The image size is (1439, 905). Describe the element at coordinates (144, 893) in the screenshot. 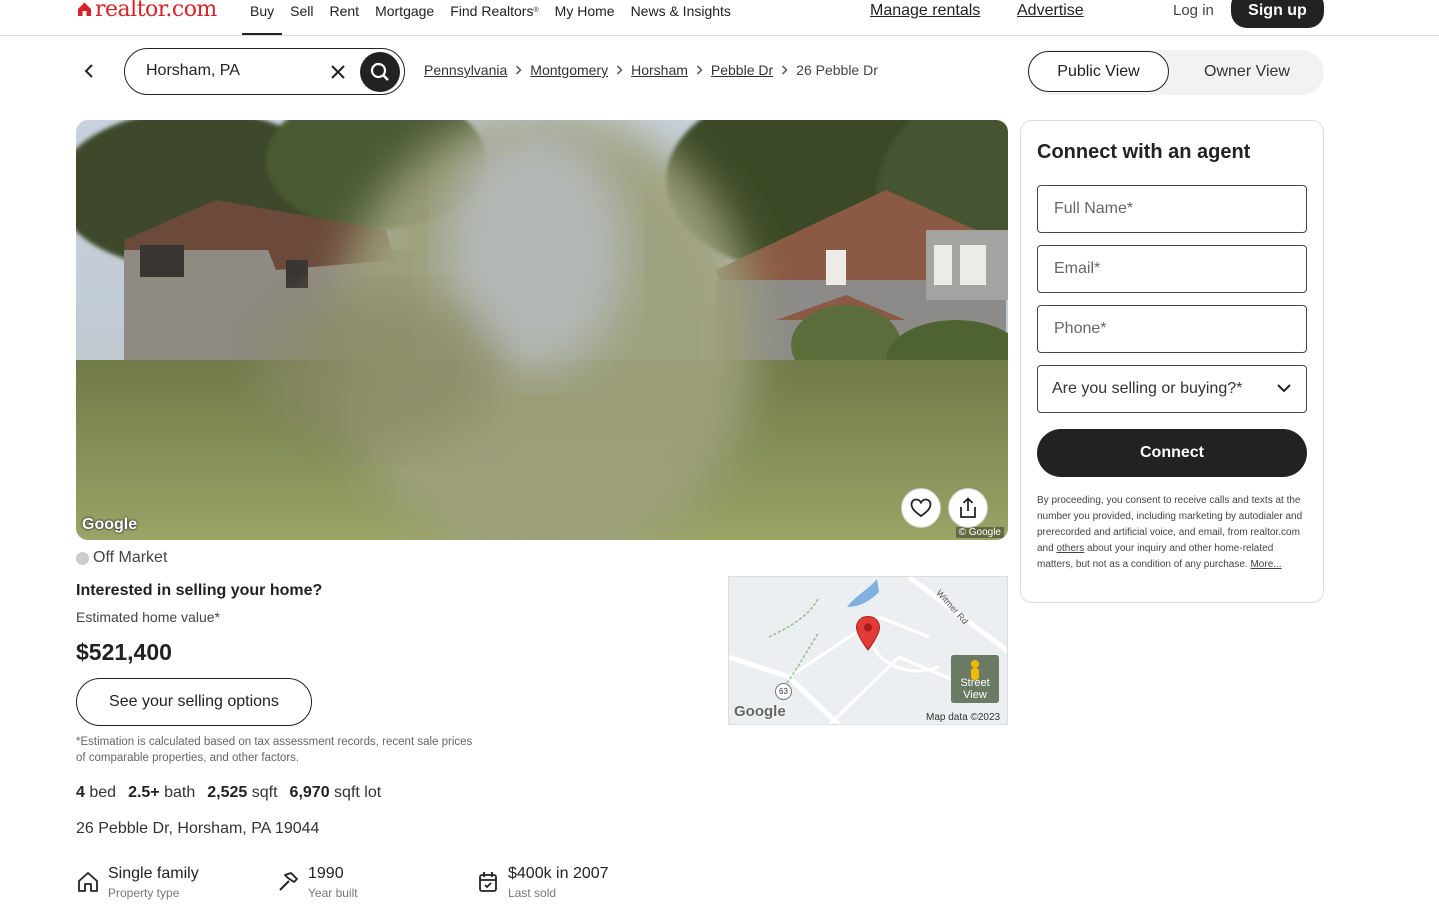

I see `property-type-label: Property type` at that location.